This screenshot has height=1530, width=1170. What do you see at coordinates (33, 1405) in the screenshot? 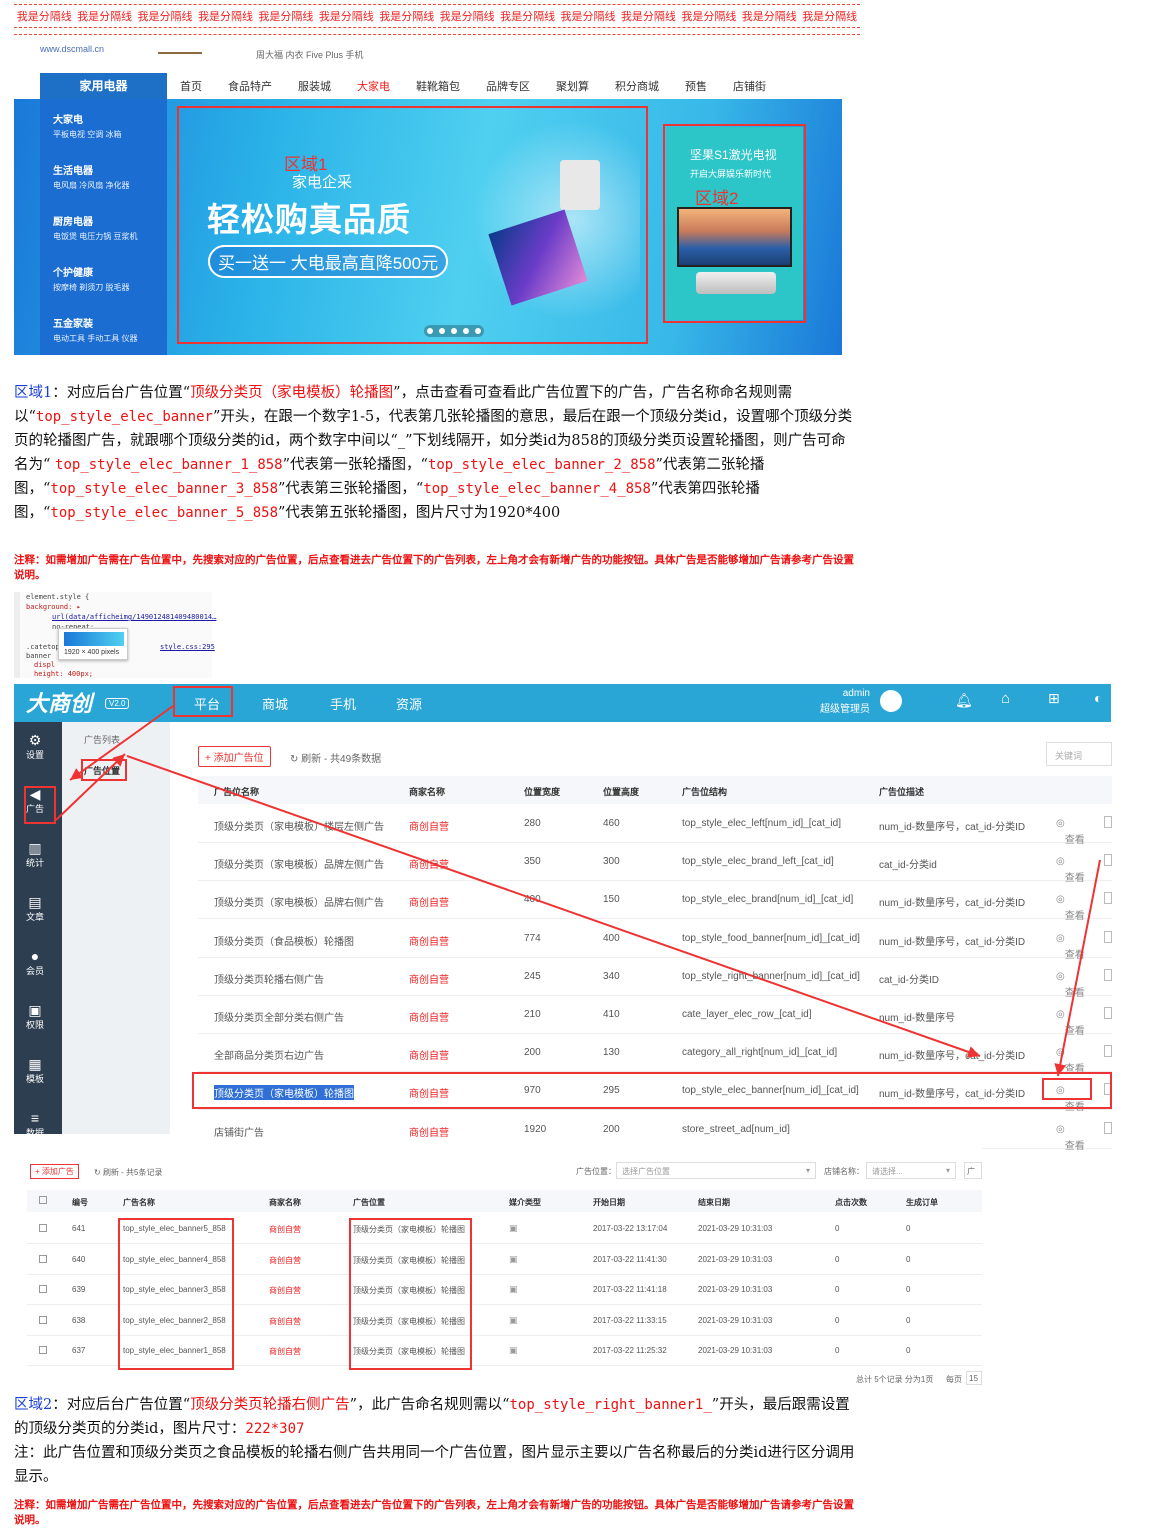
I see `zone2-lead: 区域2` at bounding box center [33, 1405].